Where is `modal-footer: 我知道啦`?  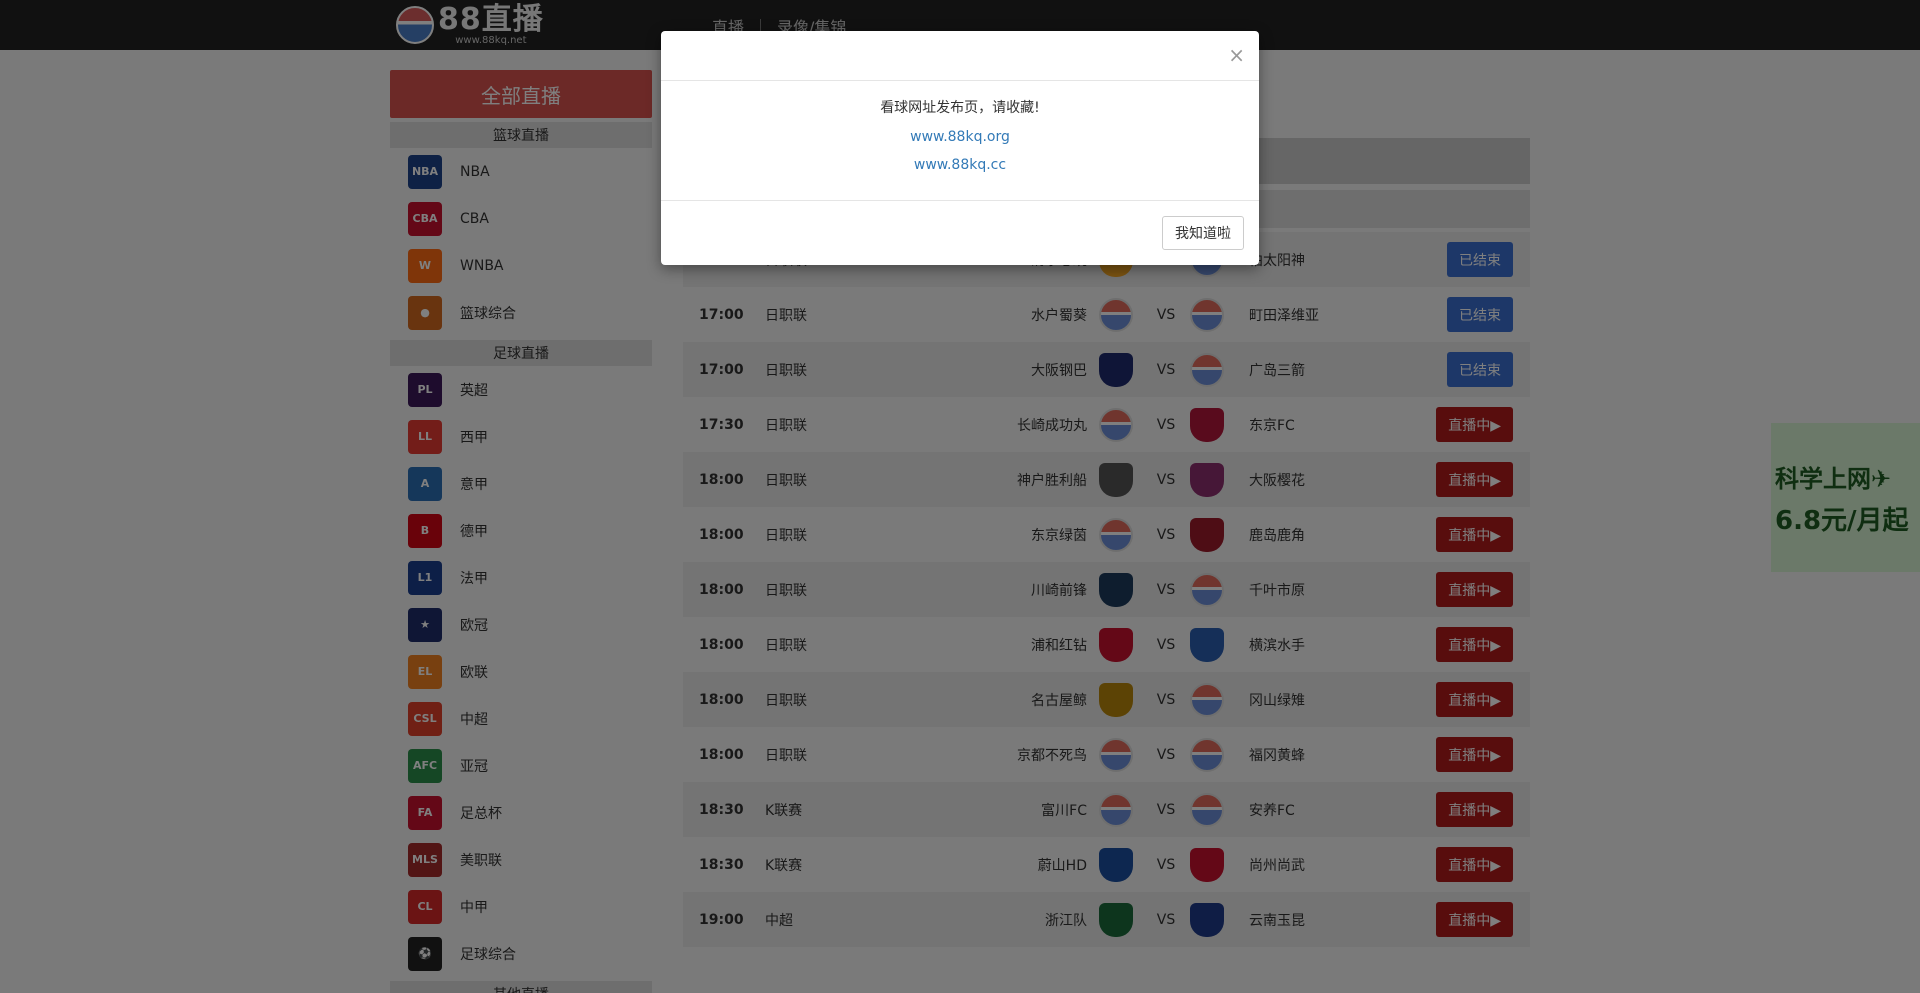 modal-footer: 我知道啦 is located at coordinates (960, 232).